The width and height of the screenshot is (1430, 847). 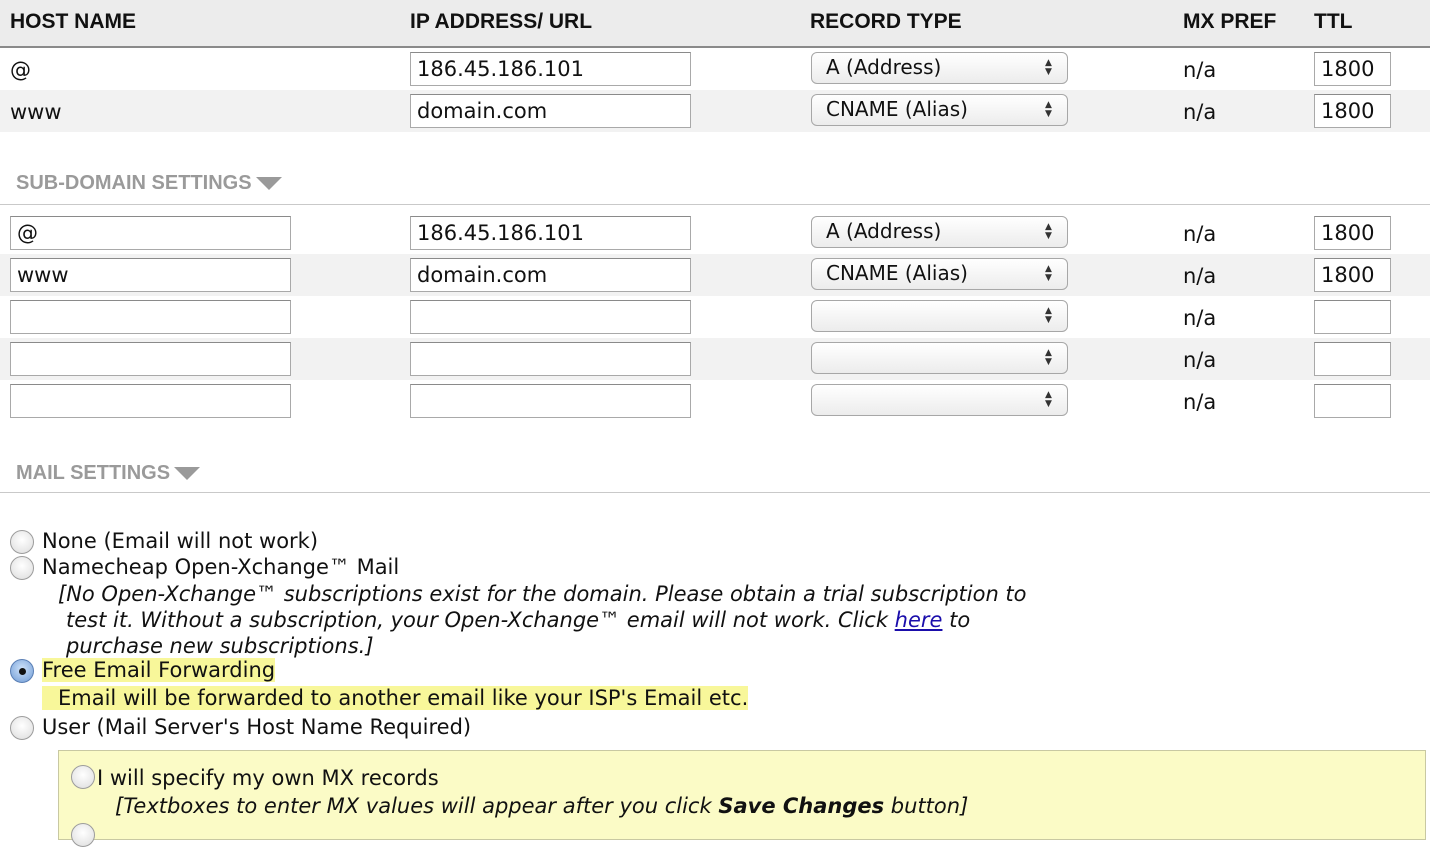 I want to click on table-row: CNAME (Alias) ▲▼ n/a, so click(x=715, y=275).